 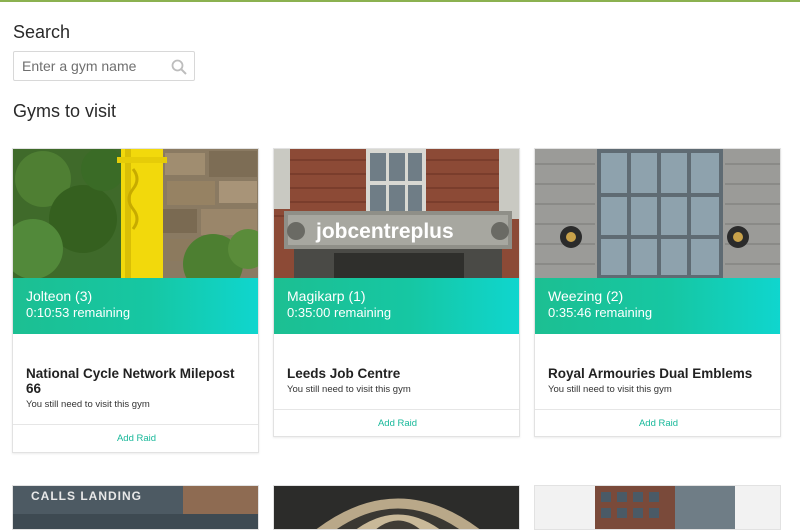 What do you see at coordinates (130, 381) in the screenshot?
I see `gym-name: National Cycle Network Milepost 66` at bounding box center [130, 381].